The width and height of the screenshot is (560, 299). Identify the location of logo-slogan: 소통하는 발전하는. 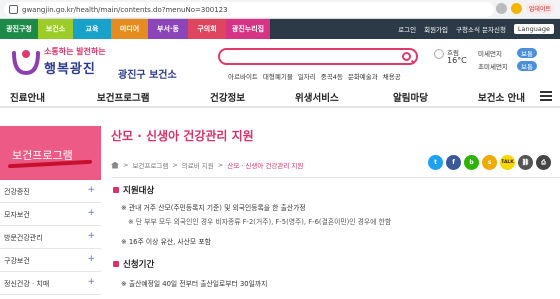
(75, 51).